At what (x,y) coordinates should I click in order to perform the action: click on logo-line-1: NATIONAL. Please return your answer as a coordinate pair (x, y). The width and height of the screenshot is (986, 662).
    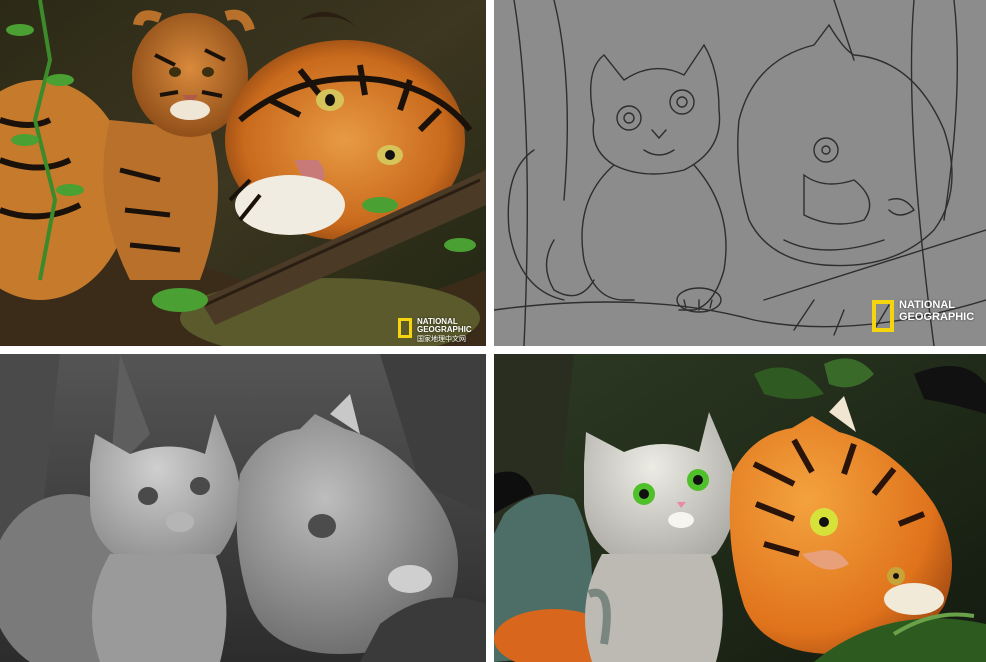
    Looking at the image, I should click on (927, 305).